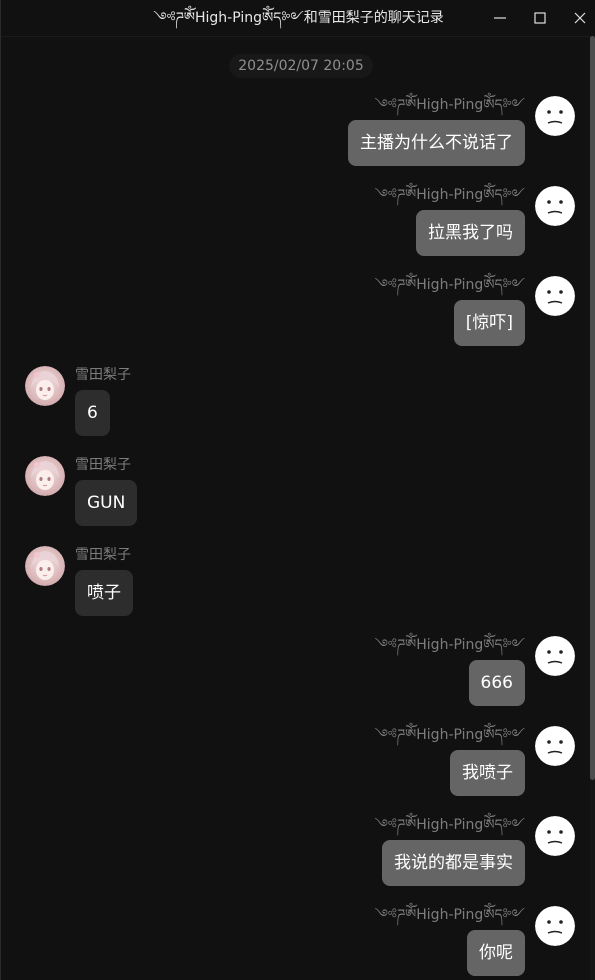 This screenshot has height=980, width=595. Describe the element at coordinates (487, 773) in the screenshot. I see `message-bubble: 我喷子` at that location.